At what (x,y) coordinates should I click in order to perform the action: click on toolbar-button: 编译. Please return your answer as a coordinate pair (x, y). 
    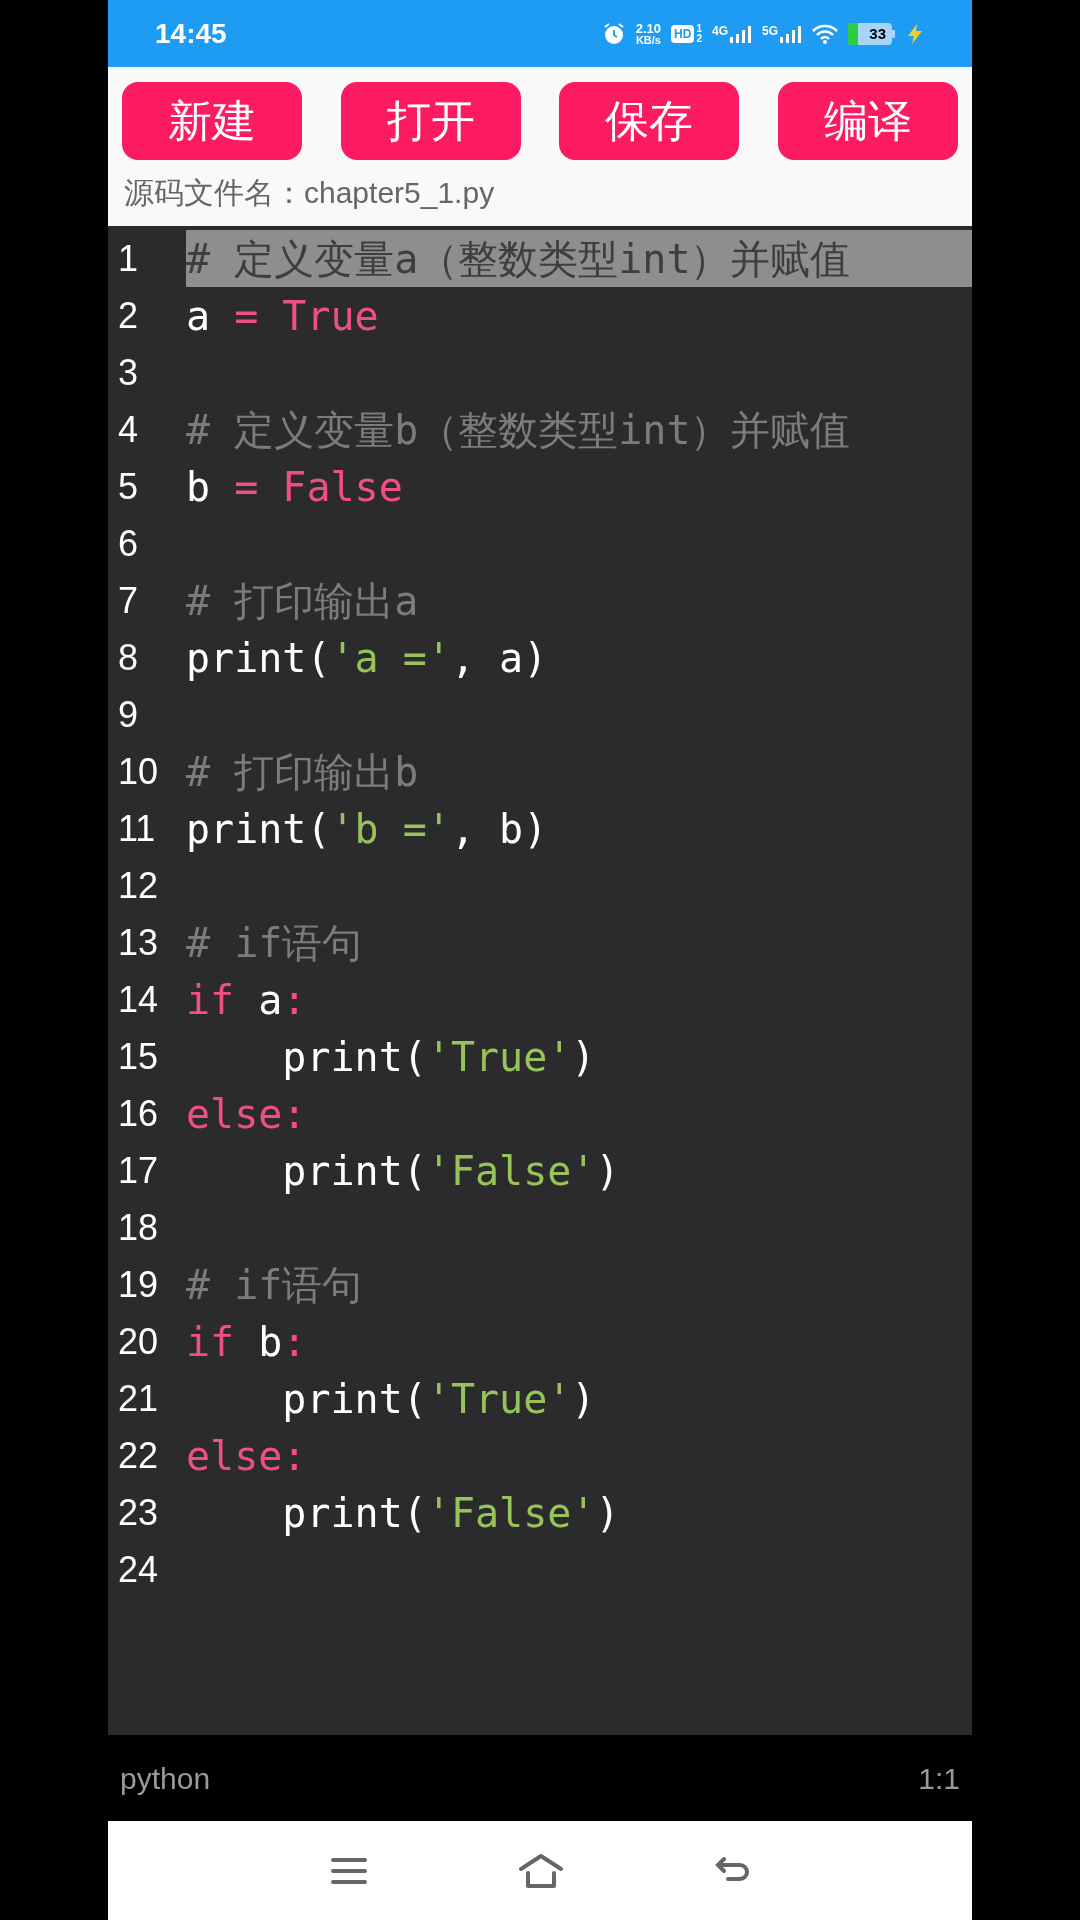
    Looking at the image, I should click on (867, 121).